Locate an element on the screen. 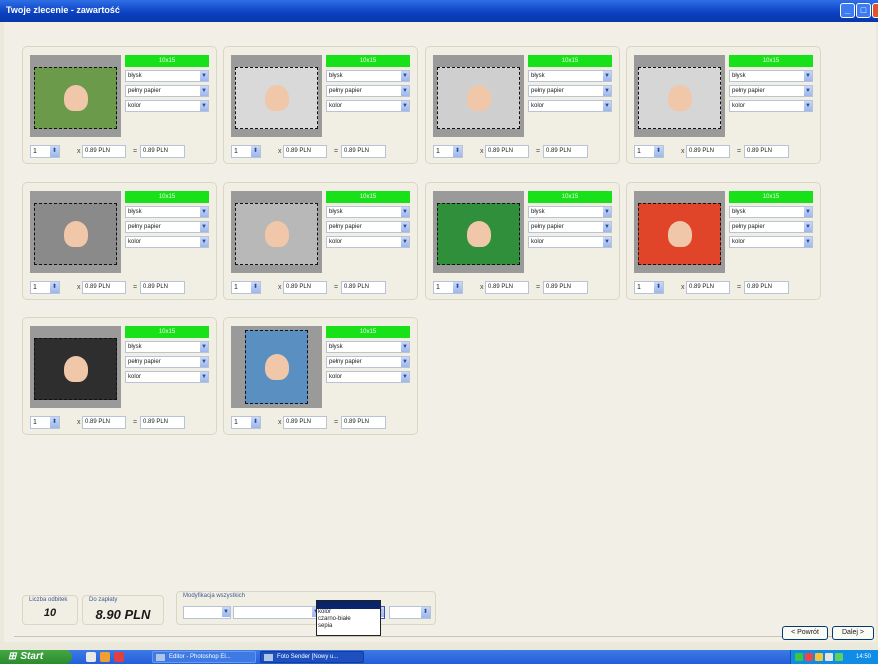  desktop-icon is located at coordinates (91, 657).